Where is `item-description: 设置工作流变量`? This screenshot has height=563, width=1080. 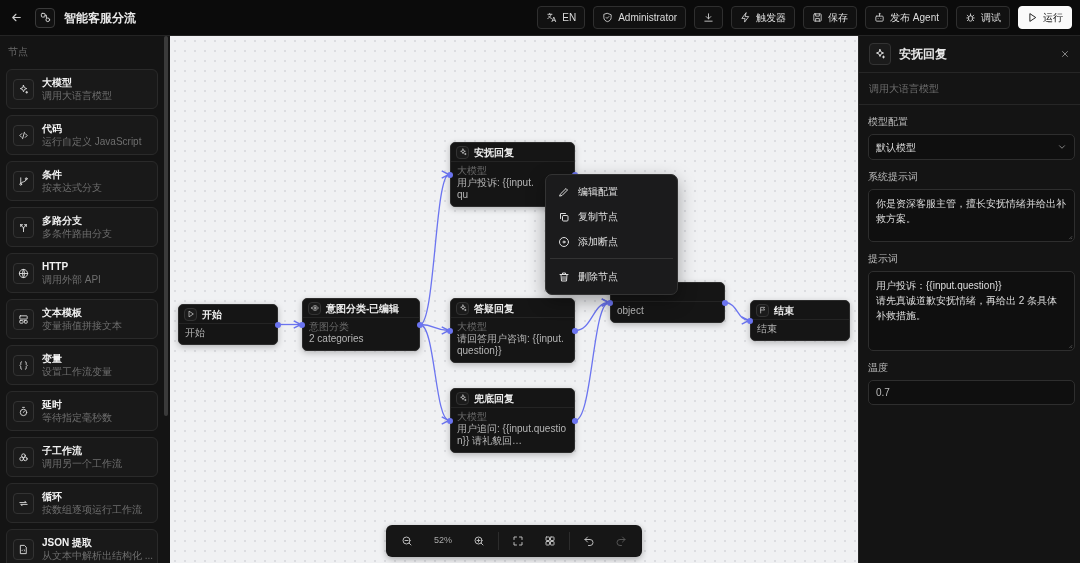 item-description: 设置工作流变量 is located at coordinates (77, 371).